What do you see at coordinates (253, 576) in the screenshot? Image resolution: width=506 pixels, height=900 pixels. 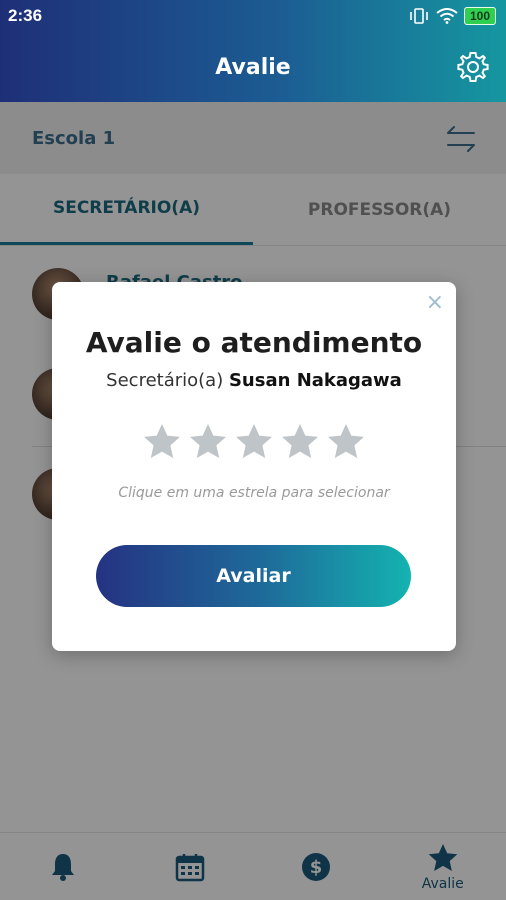 I see `avaliar-button: Avaliar` at bounding box center [253, 576].